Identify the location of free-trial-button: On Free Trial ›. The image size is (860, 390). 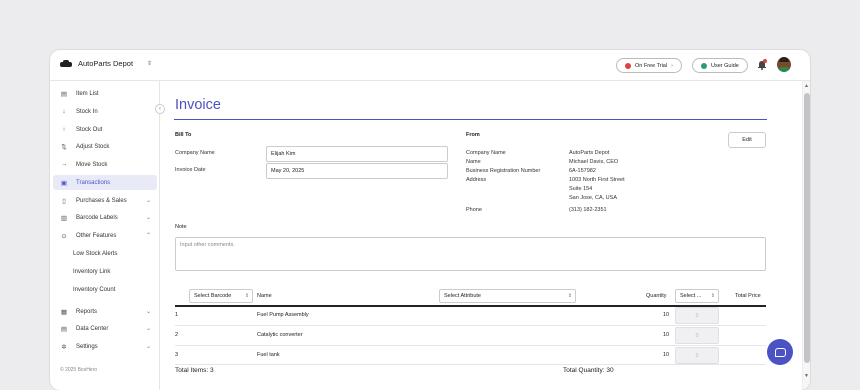
(649, 65).